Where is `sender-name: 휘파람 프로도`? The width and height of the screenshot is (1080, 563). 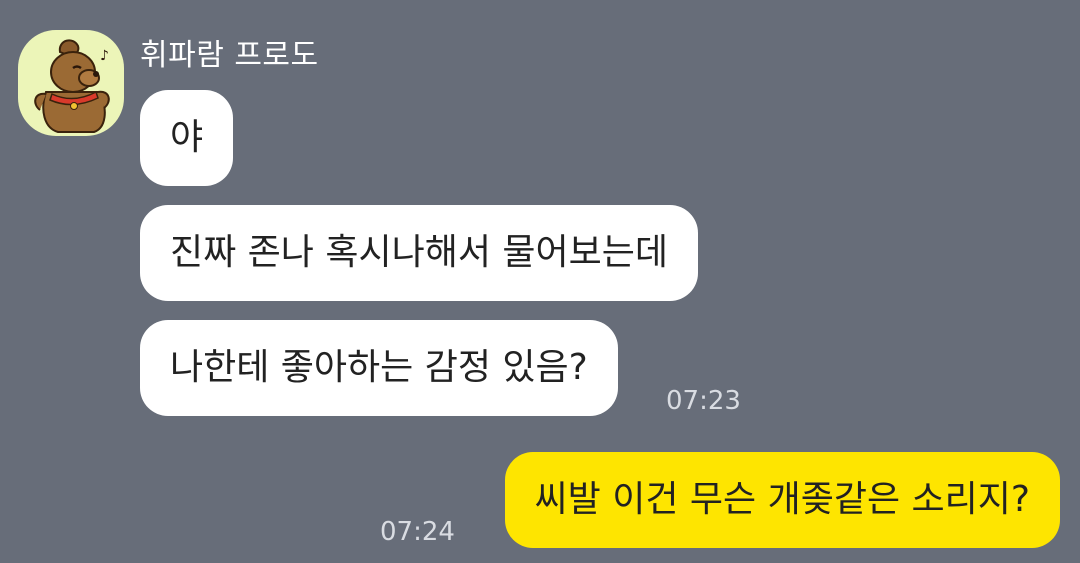 sender-name: 휘파람 프로도 is located at coordinates (229, 55).